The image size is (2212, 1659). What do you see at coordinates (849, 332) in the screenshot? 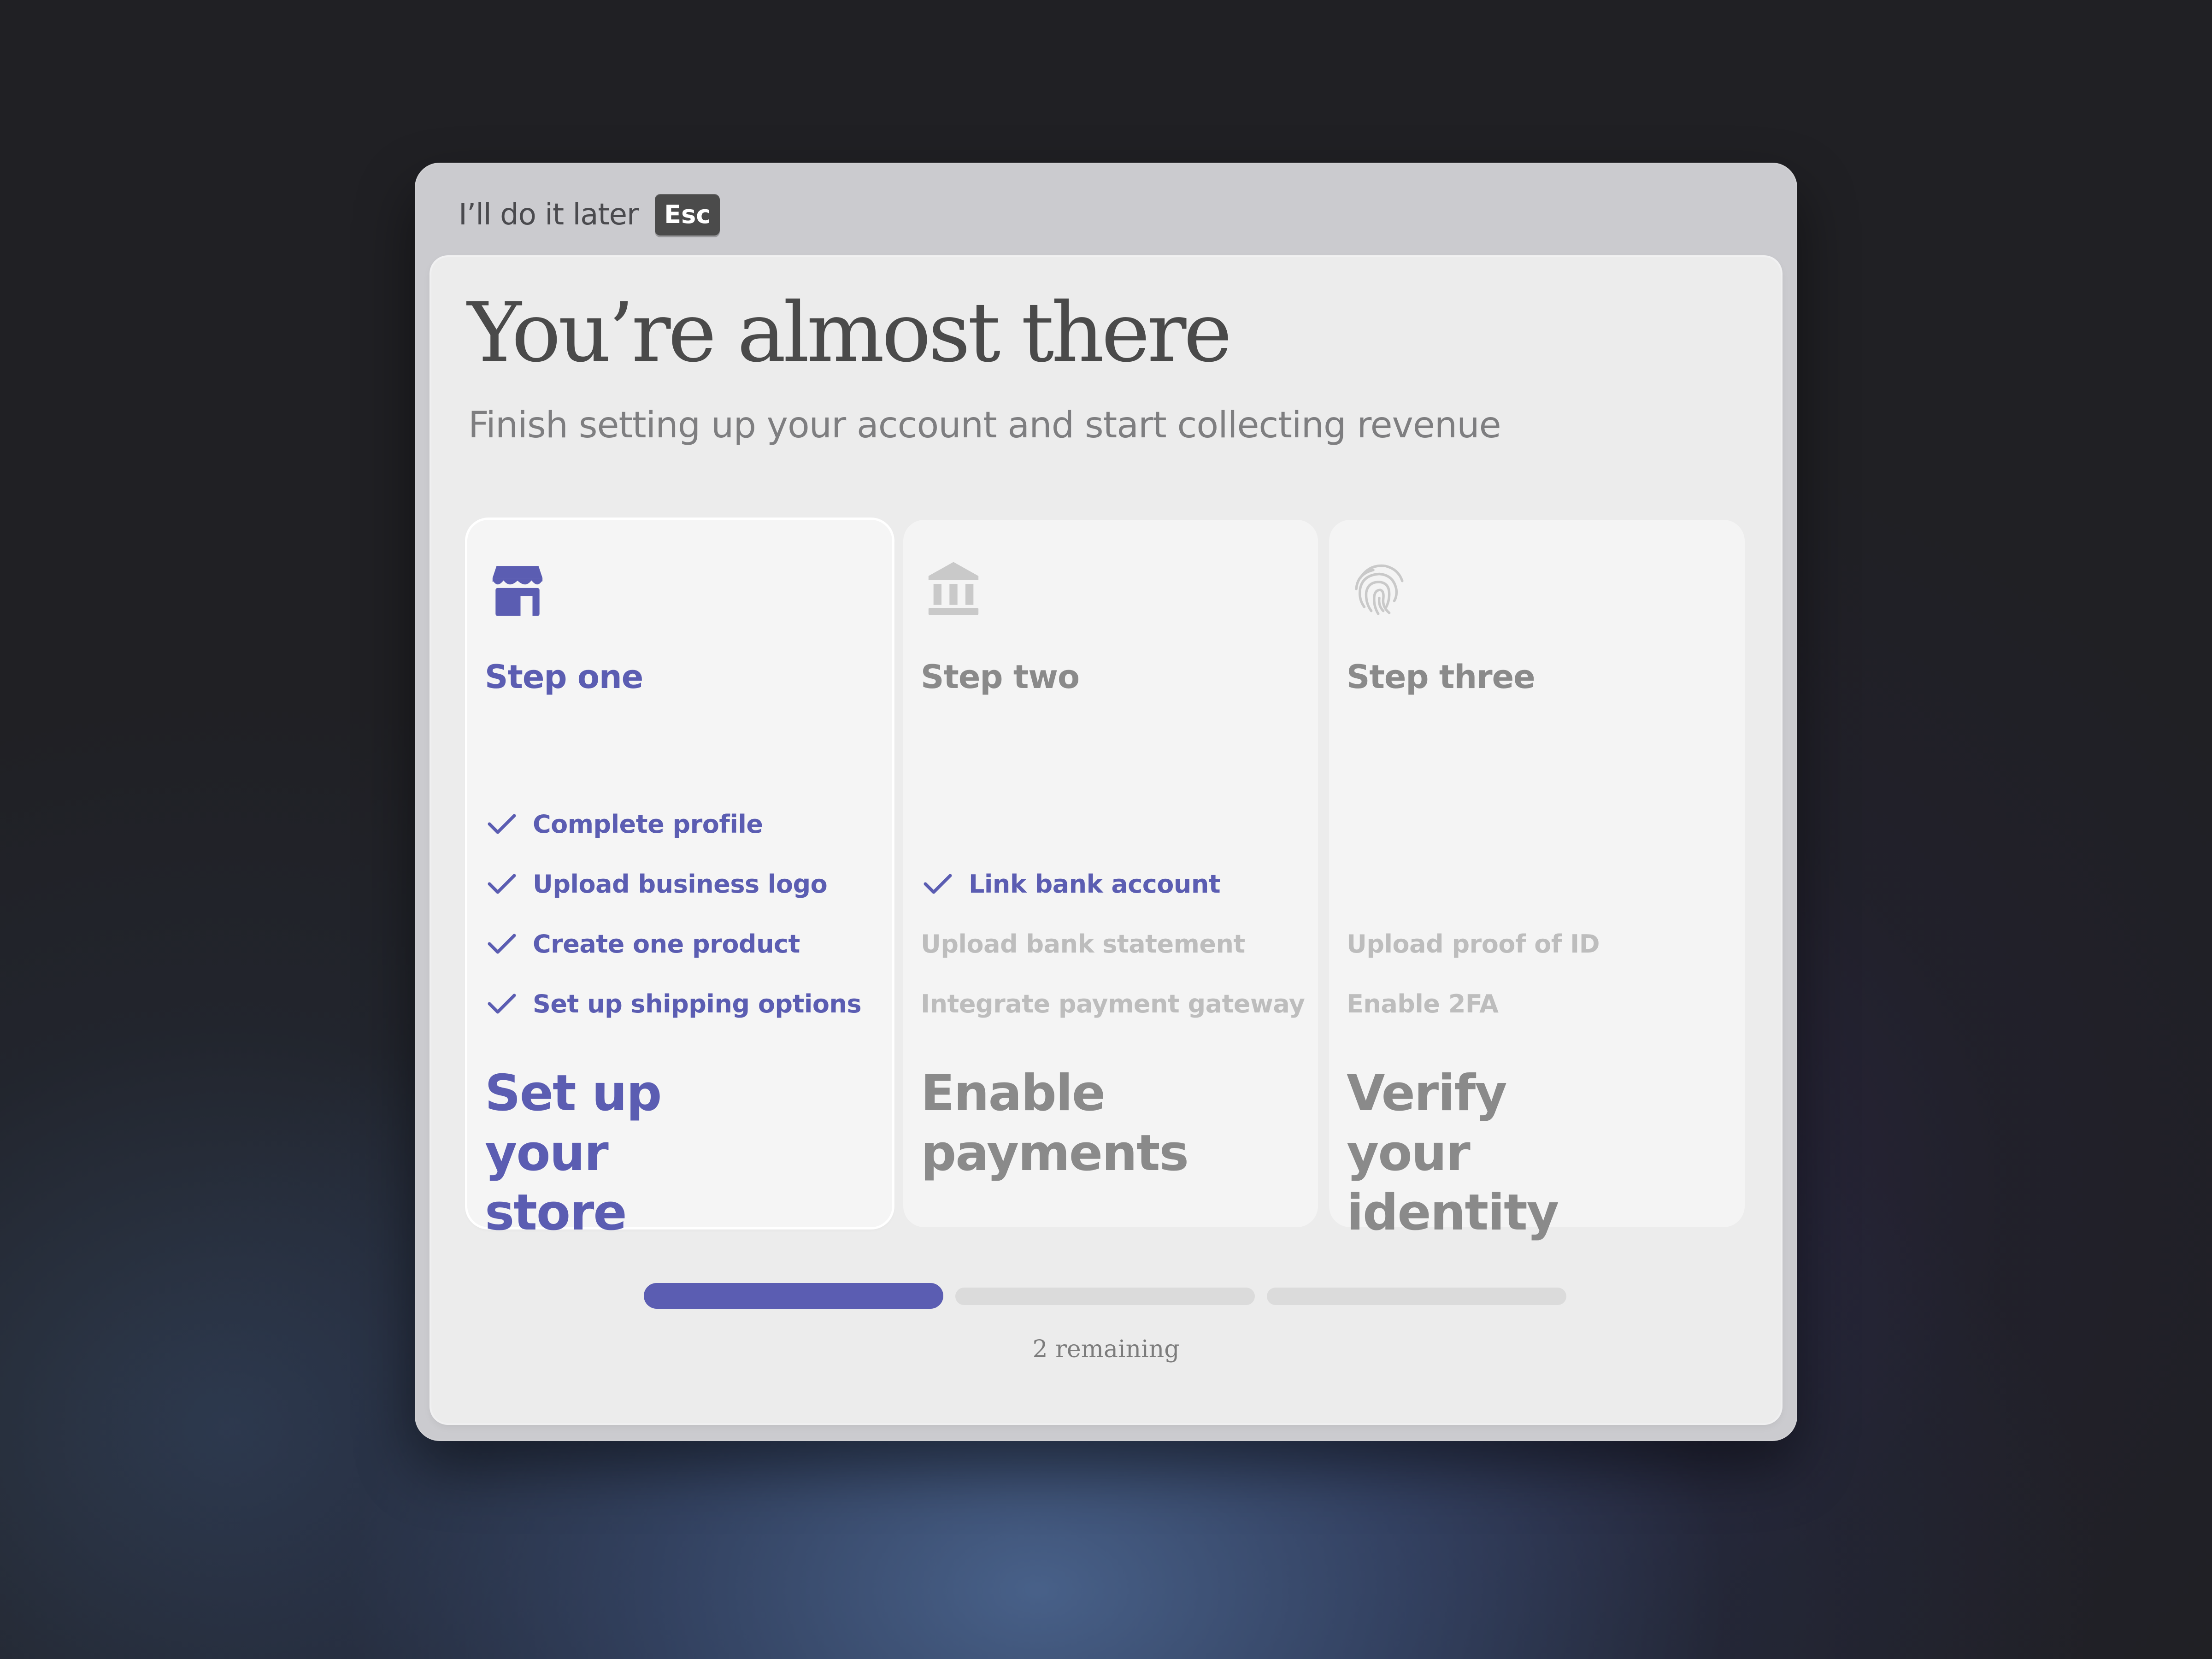
I see `page-title: You’re almost there` at bounding box center [849, 332].